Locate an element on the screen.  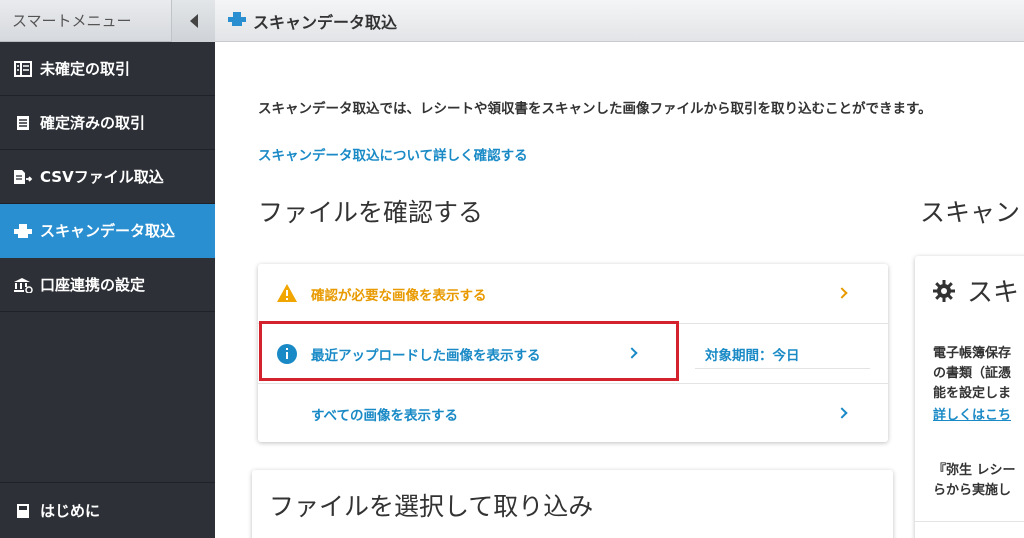
select-section-title: ファイルを選択して取り込み is located at coordinates (431, 506).